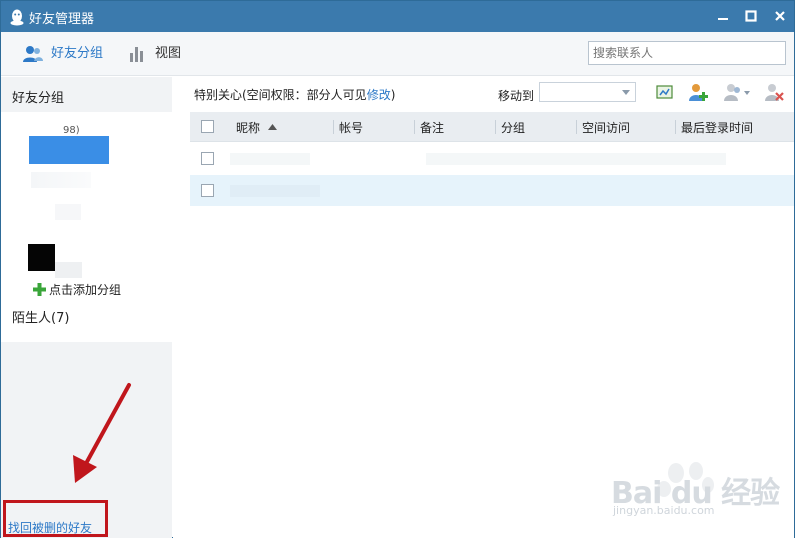 This screenshot has height=538, width=795. Describe the element at coordinates (248, 128) in the screenshot. I see `column-header-nickname-label: 昵称` at that location.